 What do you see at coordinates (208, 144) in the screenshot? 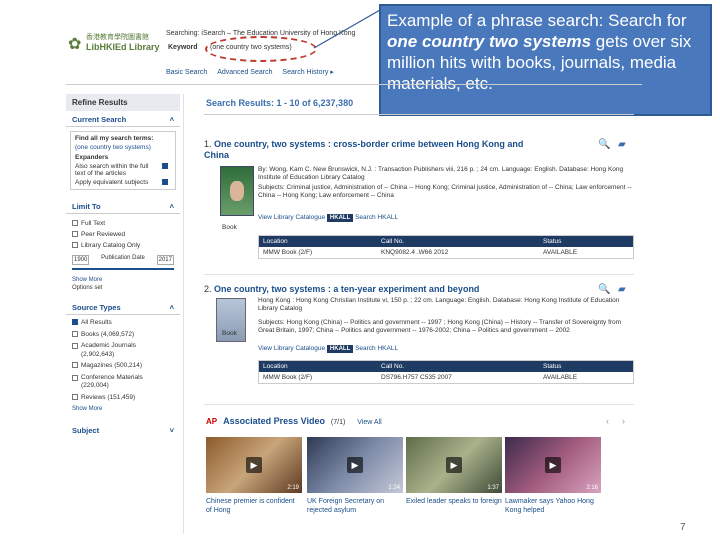
I see `result-number: 1.` at bounding box center [208, 144].